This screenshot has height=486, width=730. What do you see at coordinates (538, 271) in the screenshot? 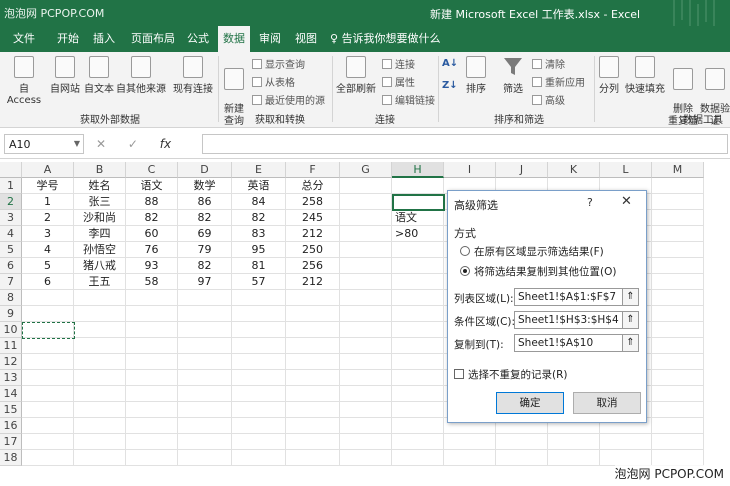
I see `copy-to-location-radio: 将筛选结果复制到其他位置(O)` at bounding box center [538, 271].